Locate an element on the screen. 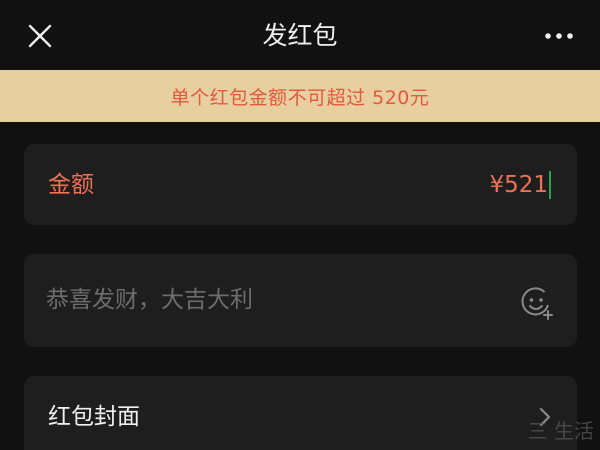 The image size is (600, 450). amount-value-text: ¥521 is located at coordinates (518, 185).